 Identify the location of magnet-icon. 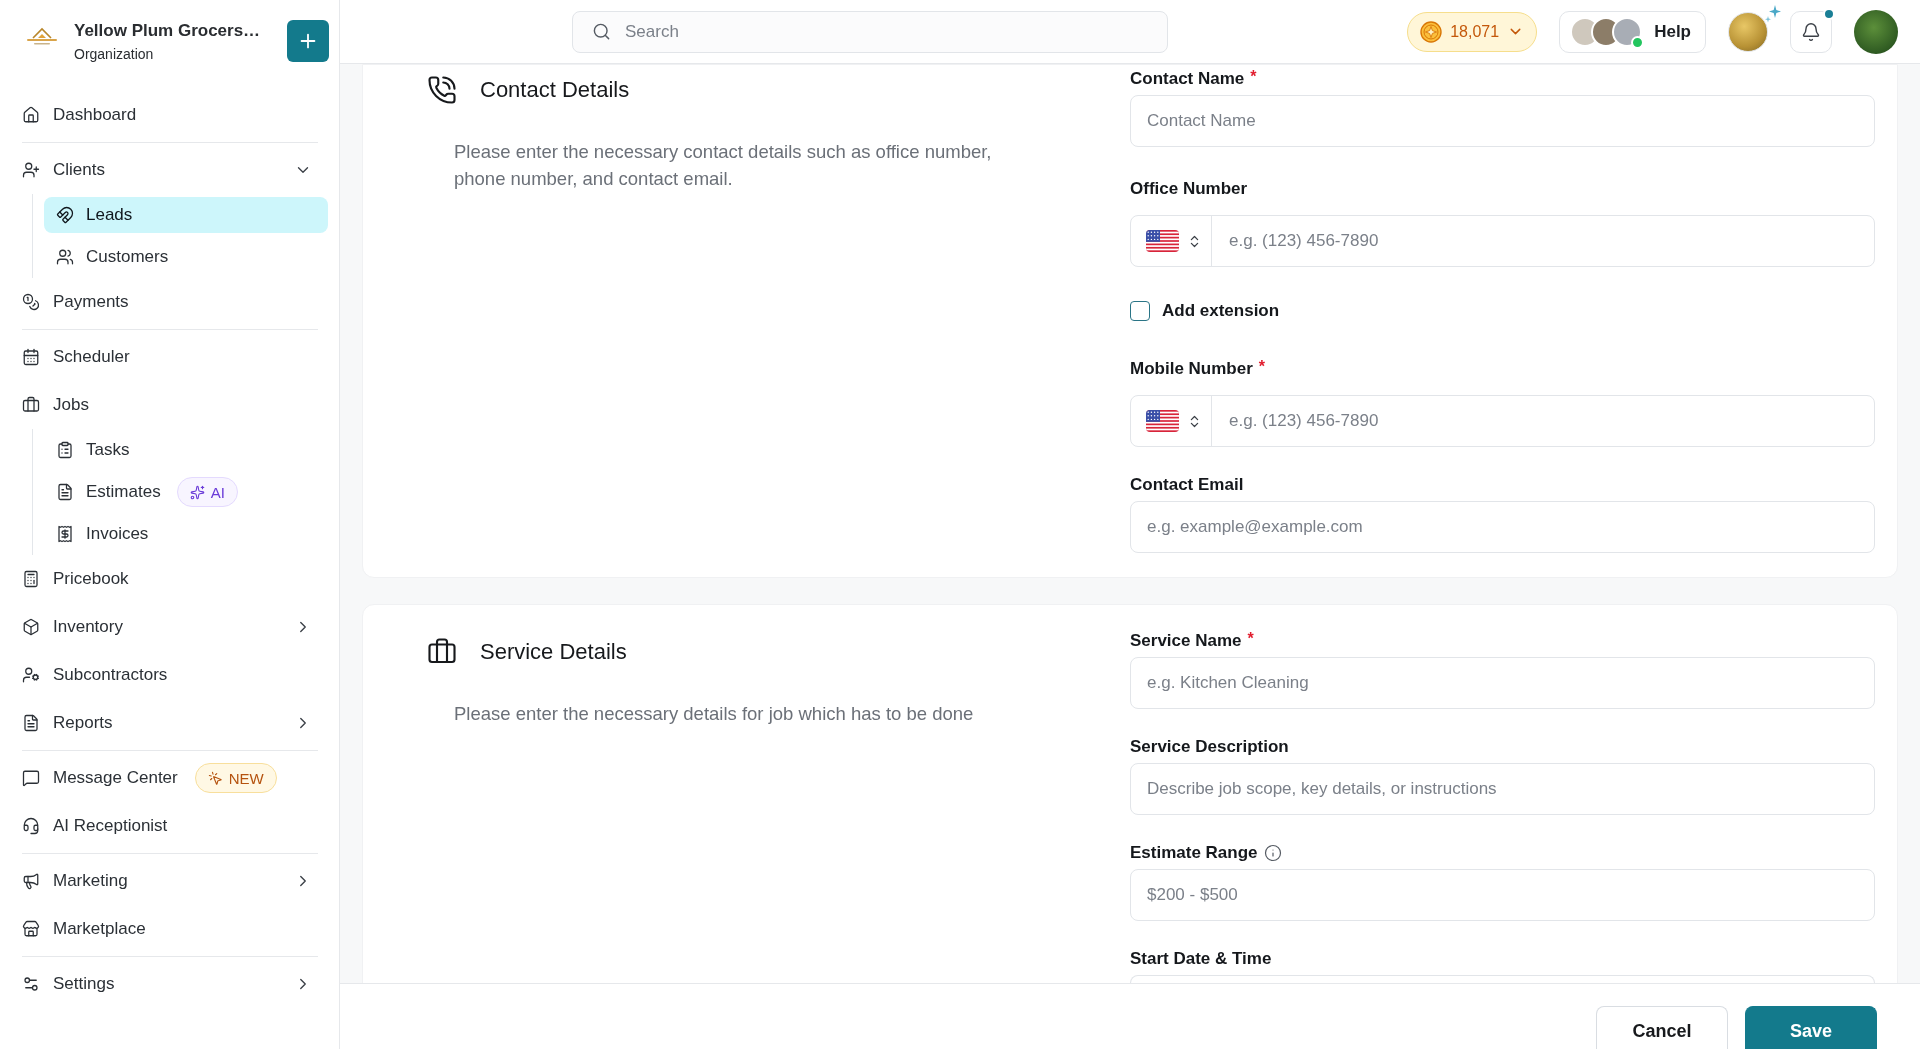
(65, 215).